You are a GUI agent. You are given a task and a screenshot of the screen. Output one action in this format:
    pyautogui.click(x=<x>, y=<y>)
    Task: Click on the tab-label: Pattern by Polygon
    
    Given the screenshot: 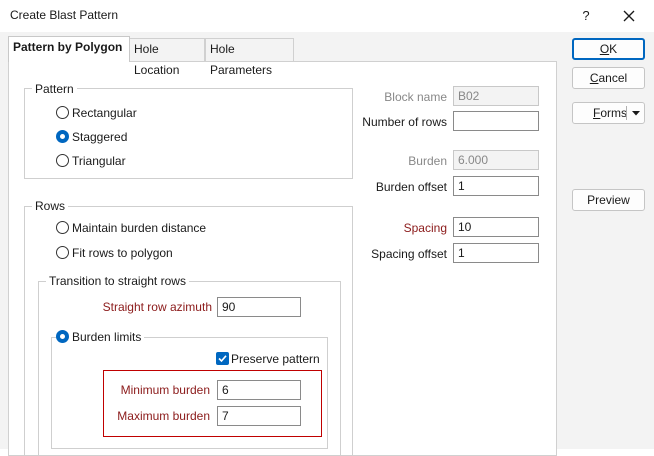 What is the action you would take?
    pyautogui.click(x=68, y=47)
    